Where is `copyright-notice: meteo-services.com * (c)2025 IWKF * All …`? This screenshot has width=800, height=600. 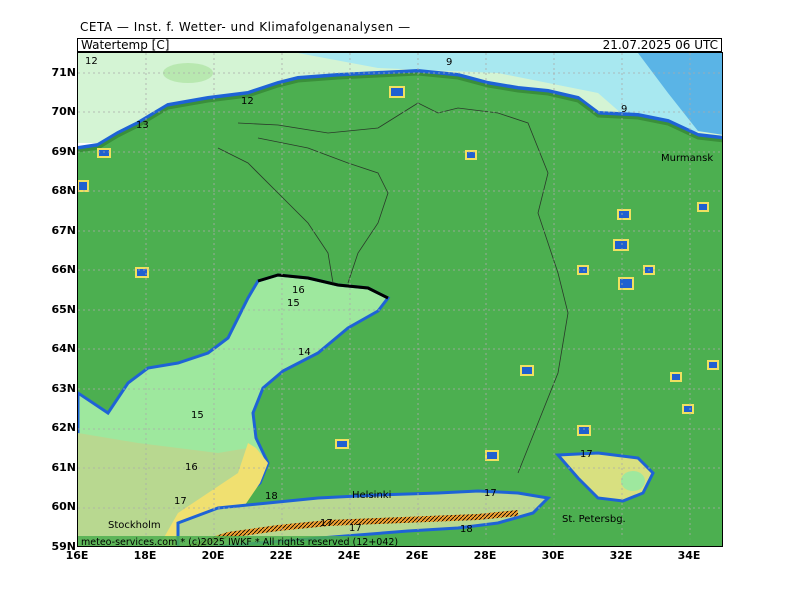
copyright-notice: meteo-services.com * (c)2025 IWKF * All … is located at coordinates (239, 542).